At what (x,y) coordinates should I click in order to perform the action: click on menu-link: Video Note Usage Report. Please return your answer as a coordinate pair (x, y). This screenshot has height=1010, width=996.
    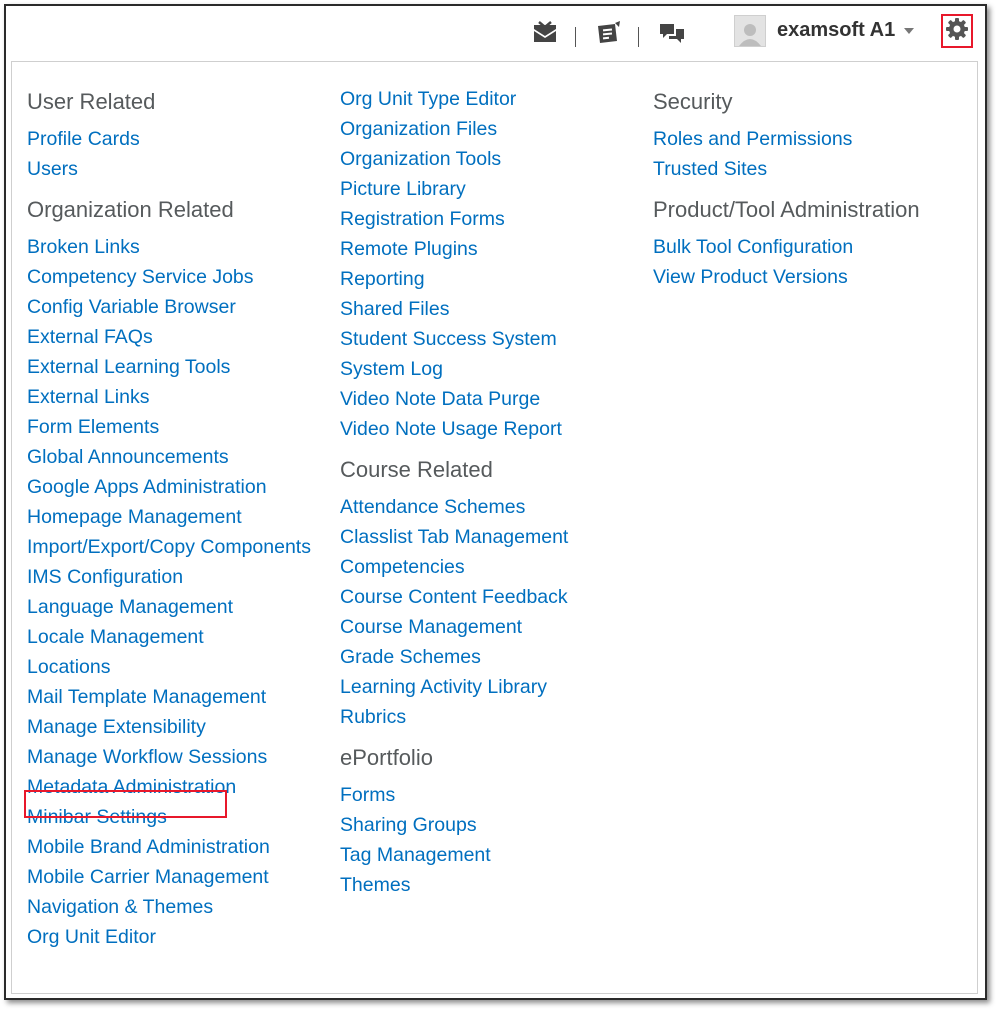
    Looking at the image, I should click on (454, 429).